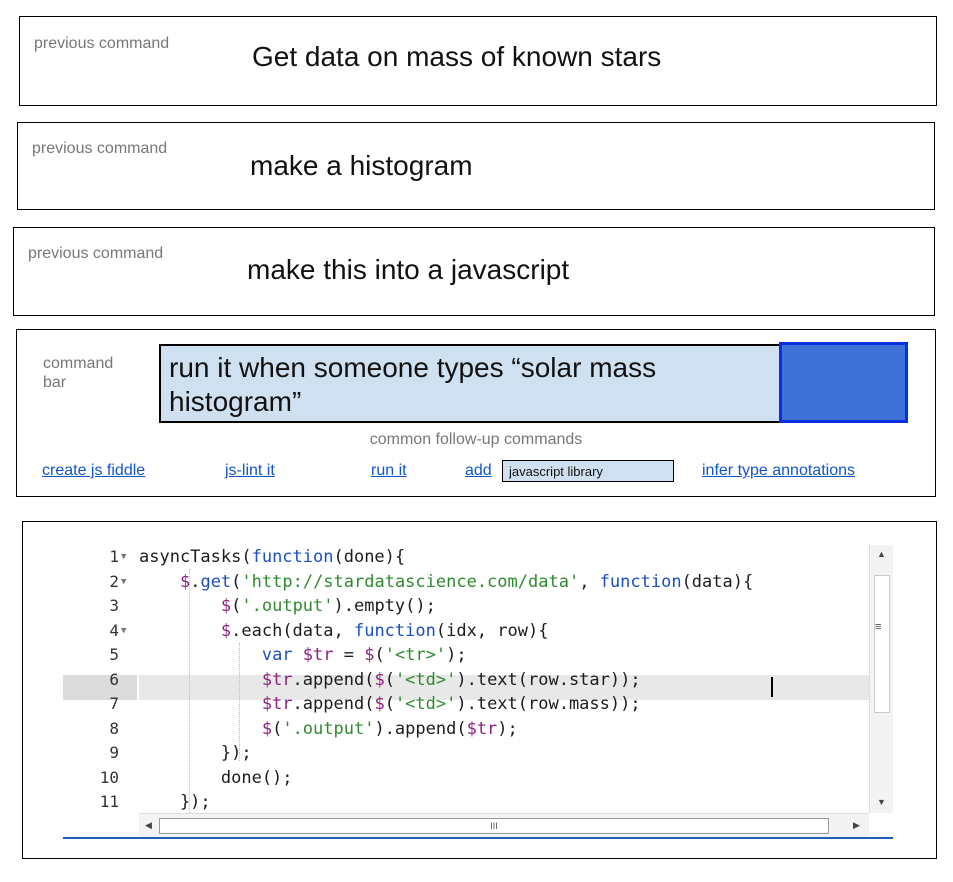  I want to click on line-number: 6, so click(114, 679).